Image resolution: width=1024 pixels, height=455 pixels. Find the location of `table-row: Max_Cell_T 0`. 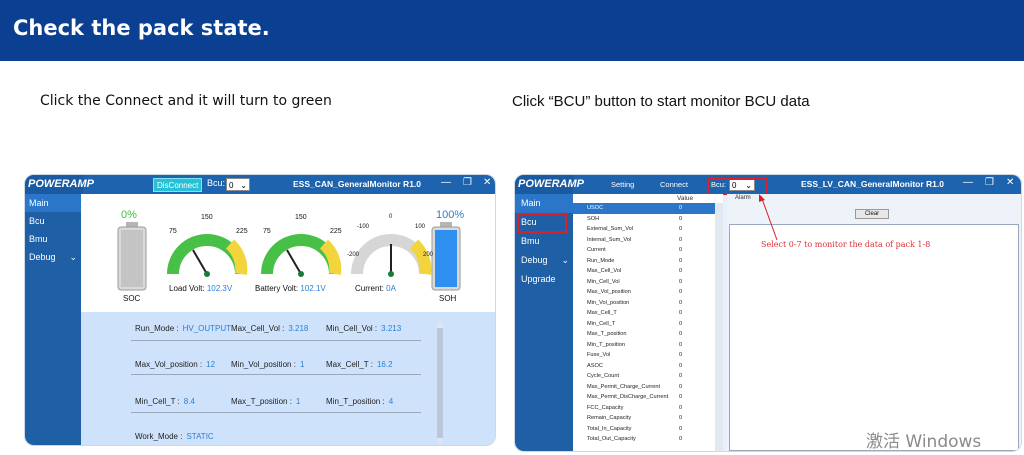

table-row: Max_Cell_T 0 is located at coordinates (644, 313).